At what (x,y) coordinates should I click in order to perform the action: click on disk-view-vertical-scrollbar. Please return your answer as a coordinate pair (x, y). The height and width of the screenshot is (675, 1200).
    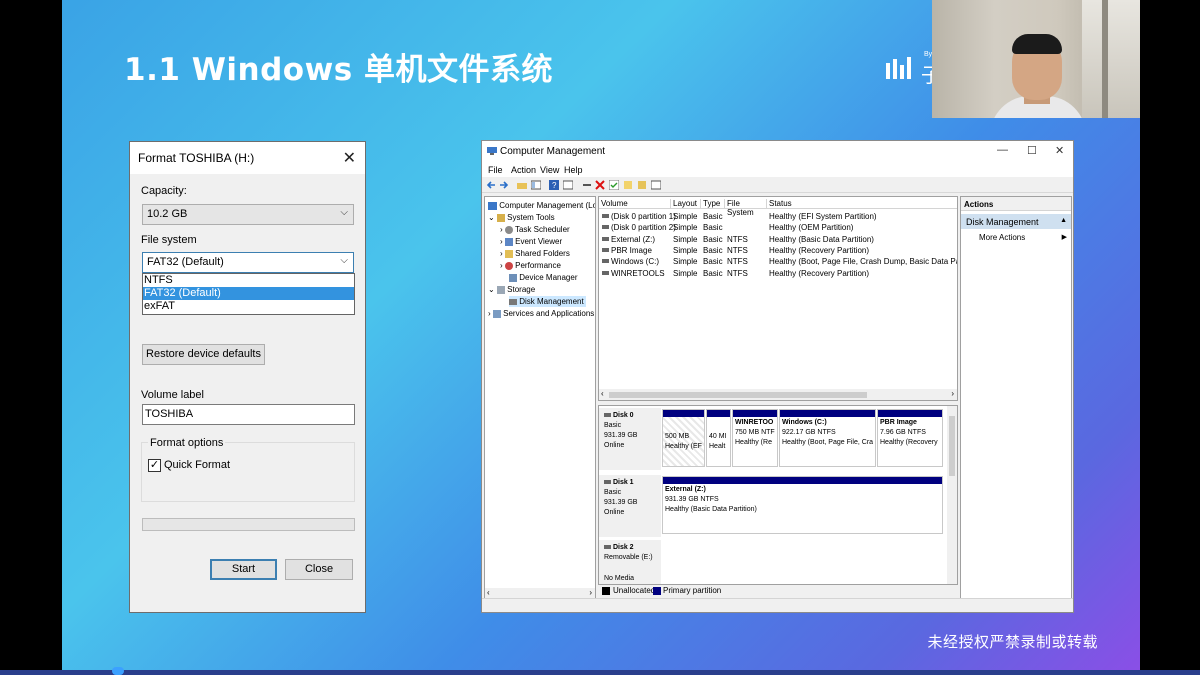
    Looking at the image, I should click on (952, 495).